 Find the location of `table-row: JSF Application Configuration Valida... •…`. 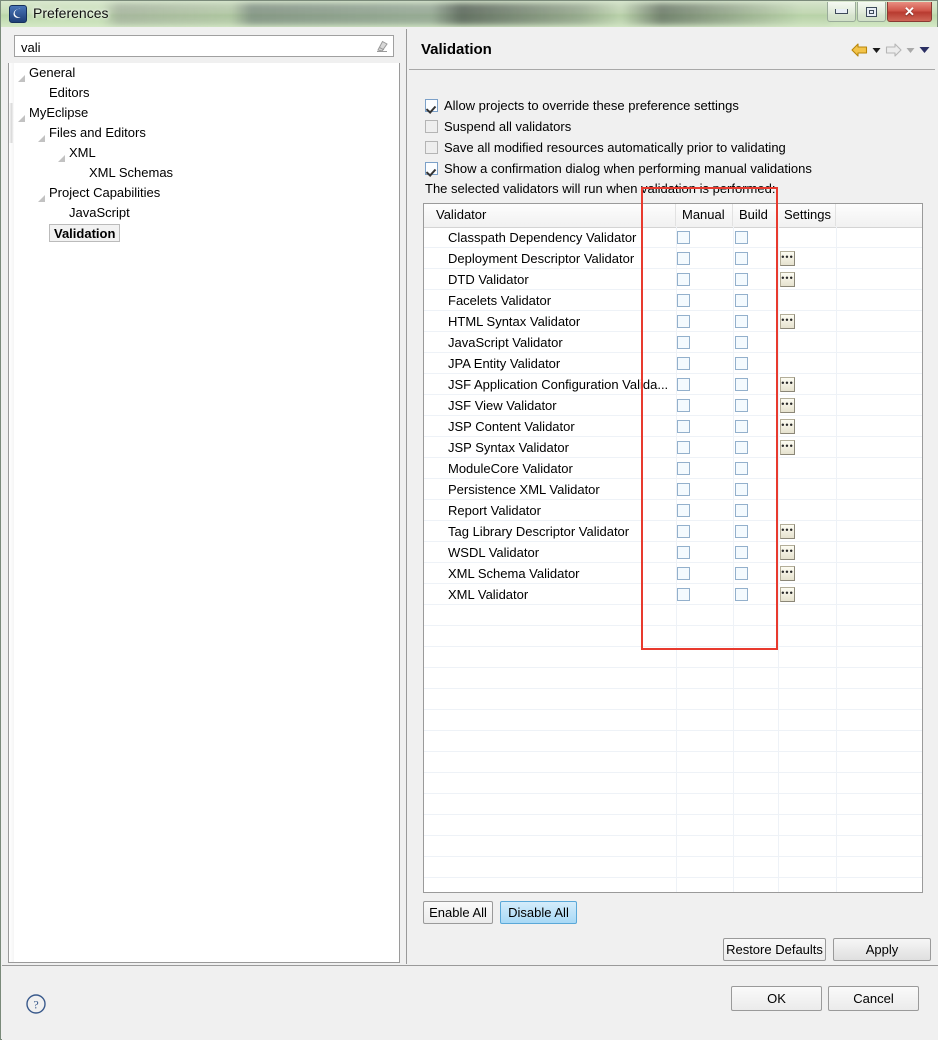

table-row: JSF Application Configuration Valida... •… is located at coordinates (673, 384).